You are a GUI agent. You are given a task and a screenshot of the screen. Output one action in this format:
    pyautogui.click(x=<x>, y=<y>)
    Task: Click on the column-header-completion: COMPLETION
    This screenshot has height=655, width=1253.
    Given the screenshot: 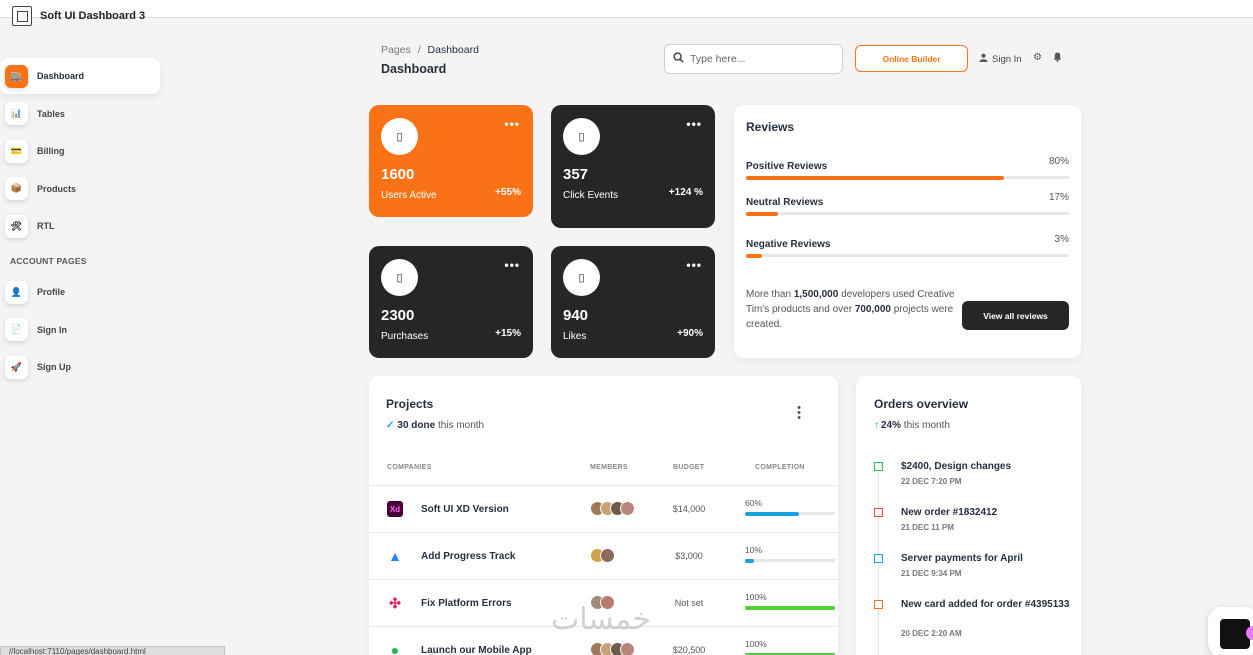 What is the action you would take?
    pyautogui.click(x=780, y=467)
    